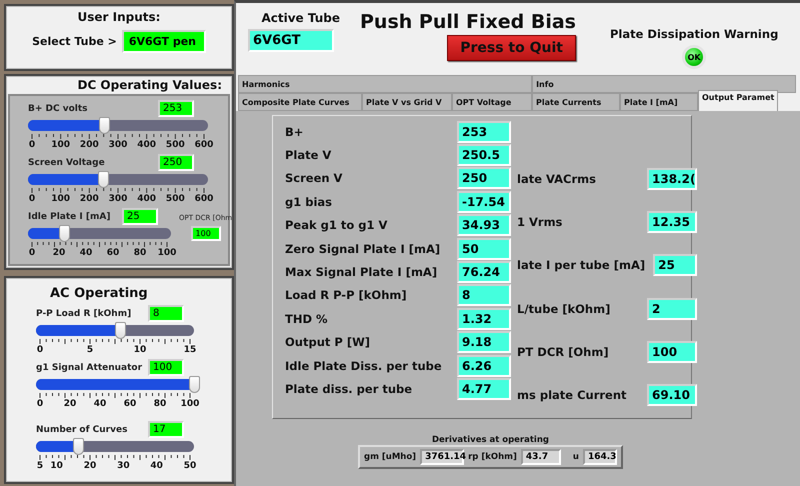 Image resolution: width=800 pixels, height=486 pixels. I want to click on field-label: Active Tube, so click(300, 18).